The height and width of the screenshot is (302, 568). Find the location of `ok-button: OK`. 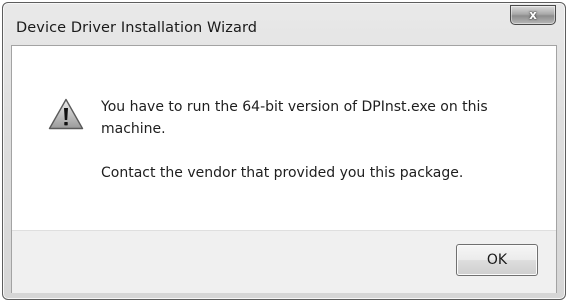

ok-button: OK is located at coordinates (497, 260).